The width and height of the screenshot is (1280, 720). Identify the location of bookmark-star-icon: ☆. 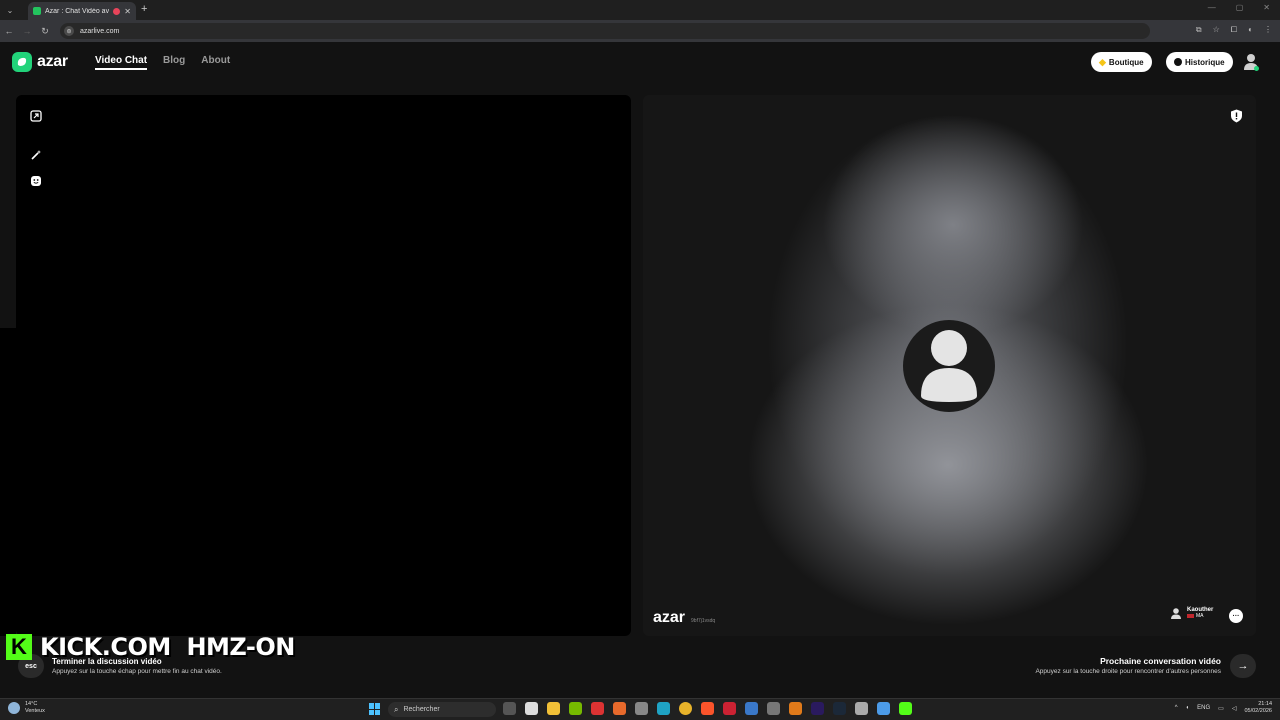
(1216, 30).